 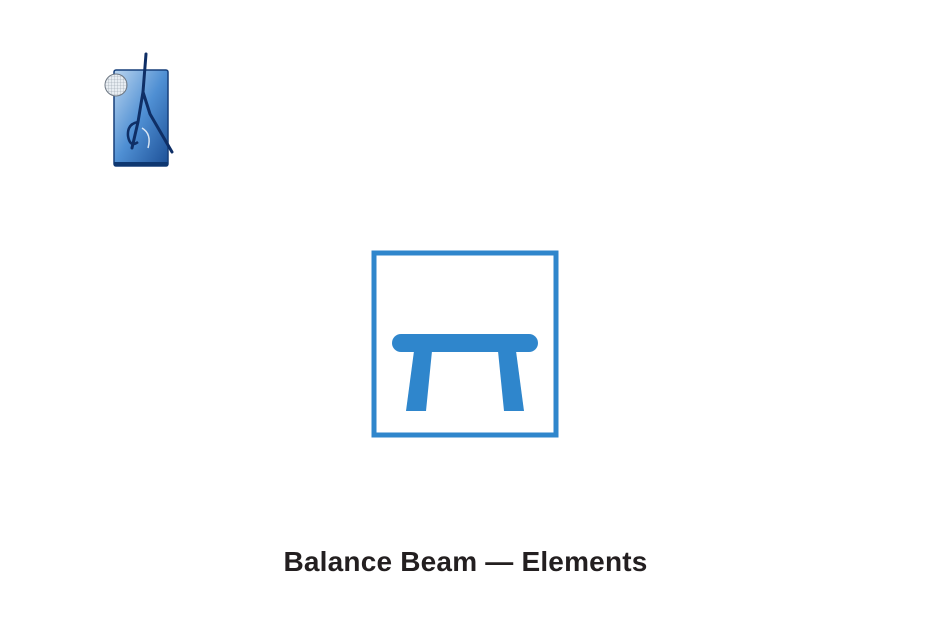 I want to click on gymnast-emblem-icon, so click(x=139, y=109).